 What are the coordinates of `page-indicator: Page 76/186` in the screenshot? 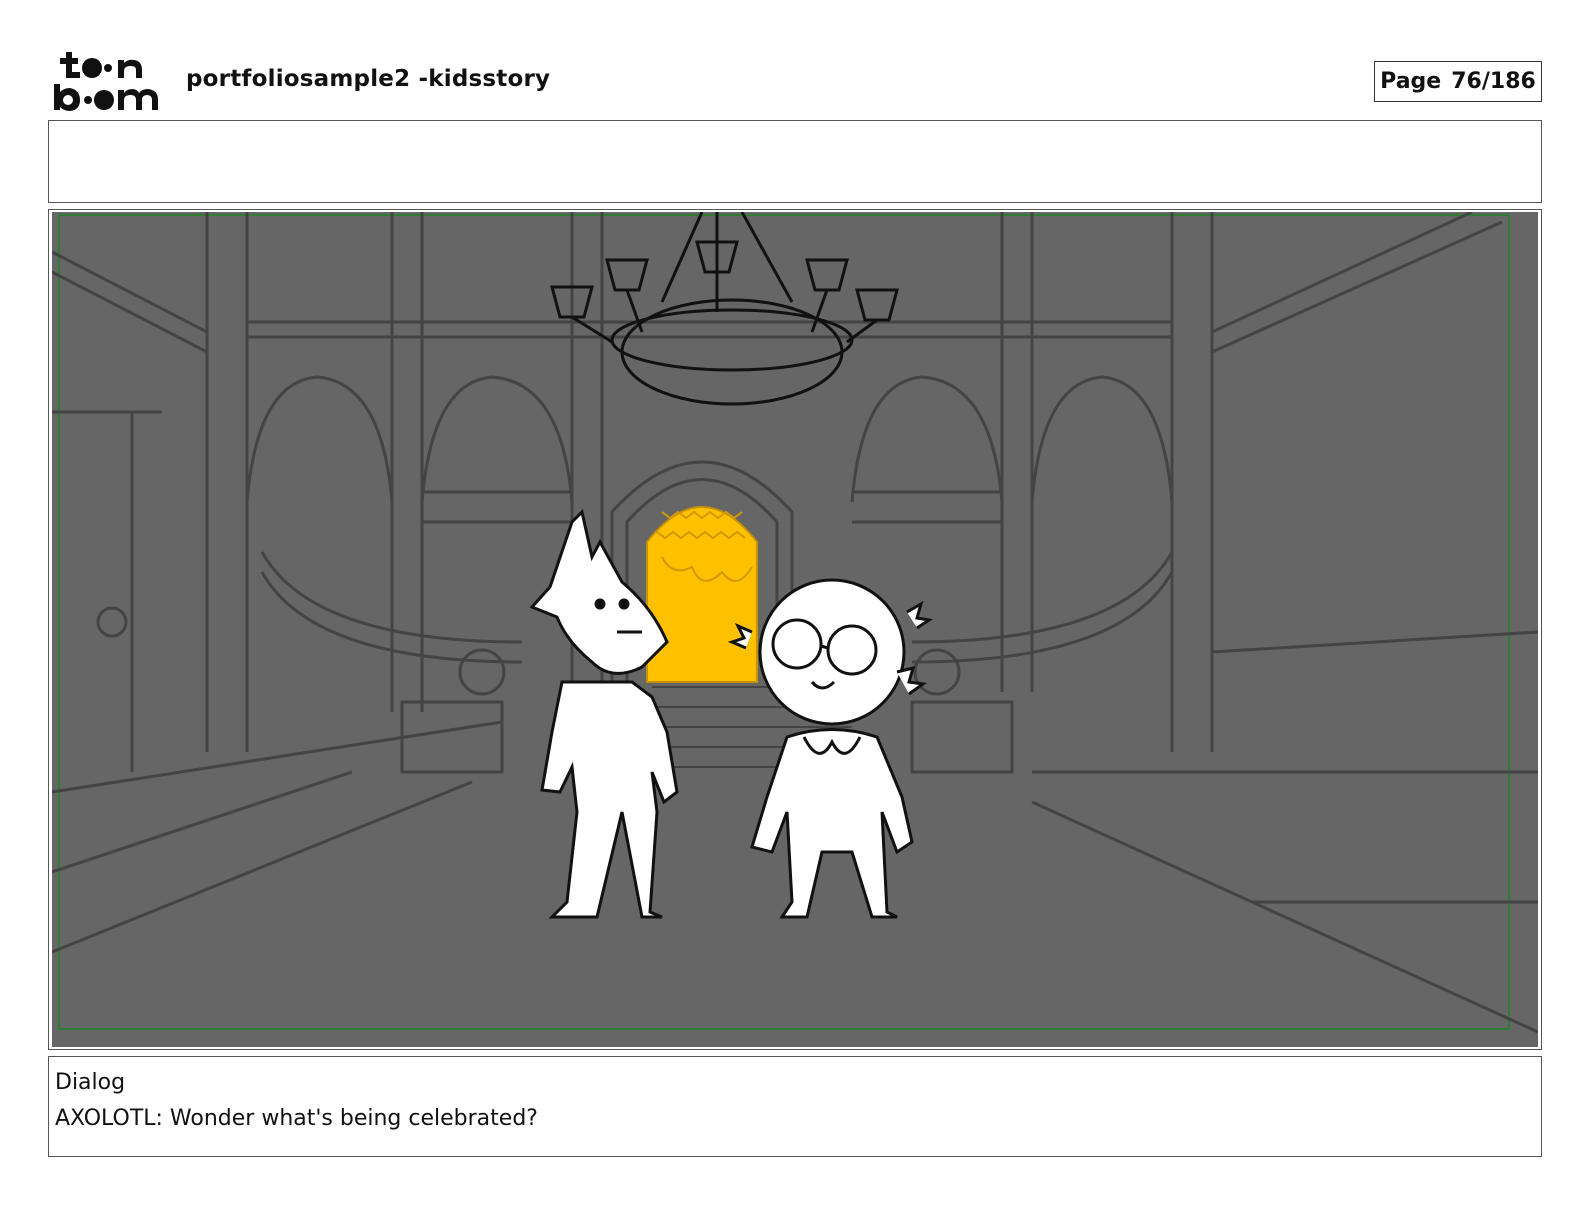 It's located at (1458, 81).